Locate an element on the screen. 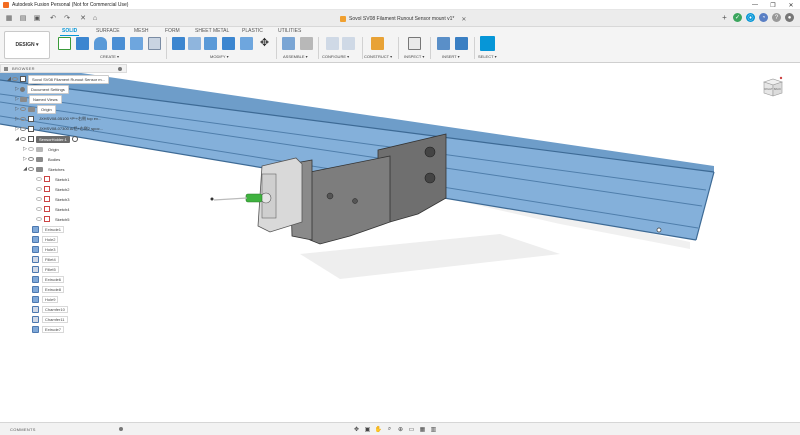 The width and height of the screenshot is (800, 435). viewports-icon: ▥ is located at coordinates (433, 429).